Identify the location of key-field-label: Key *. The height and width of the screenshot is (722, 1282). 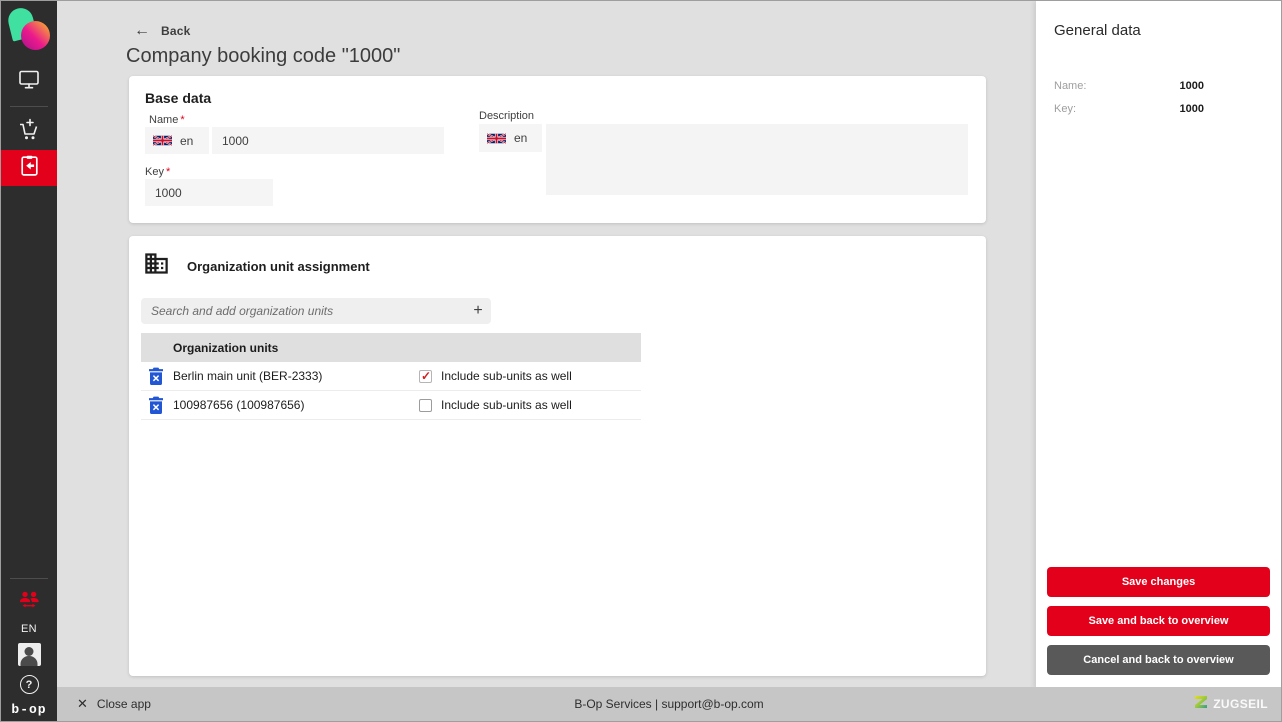
(158, 172).